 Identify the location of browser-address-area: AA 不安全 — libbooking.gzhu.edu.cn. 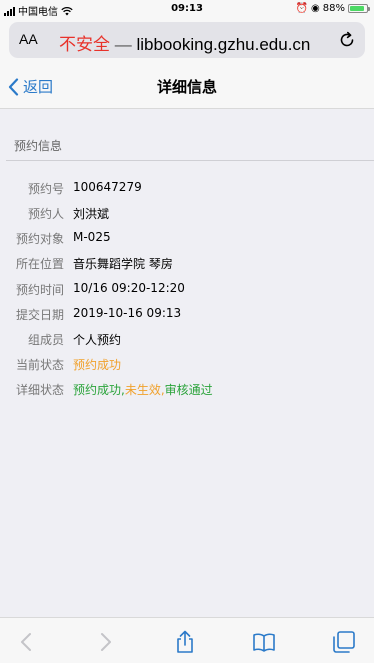
(187, 40).